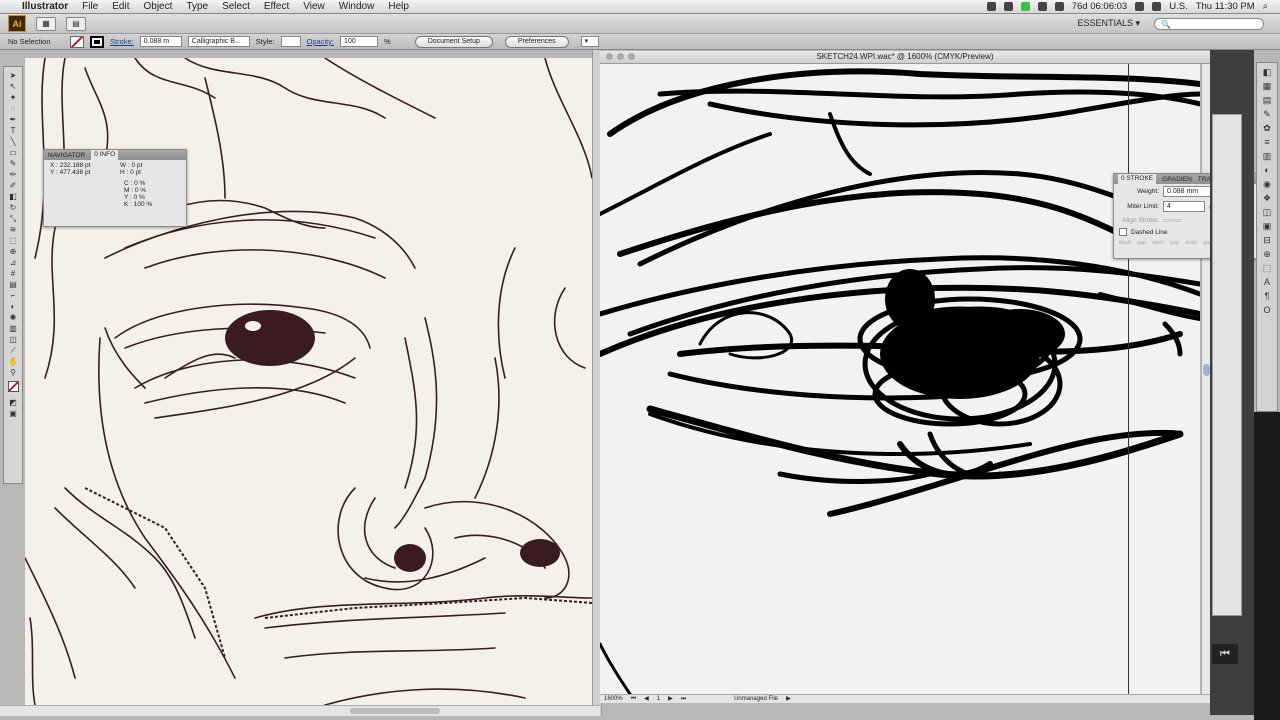 The image size is (1280, 720). What do you see at coordinates (13, 196) in the screenshot?
I see `eraser-tool-icon: ◧` at bounding box center [13, 196].